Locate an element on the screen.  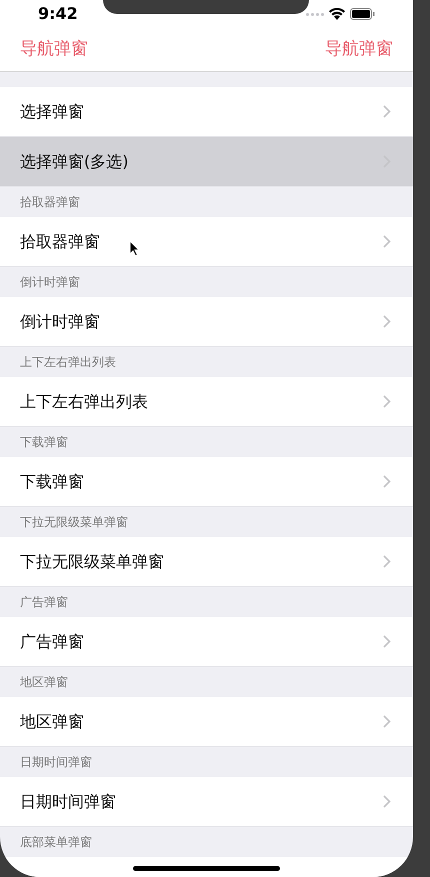
section-header: 日期时间弹窗 is located at coordinates (56, 762).